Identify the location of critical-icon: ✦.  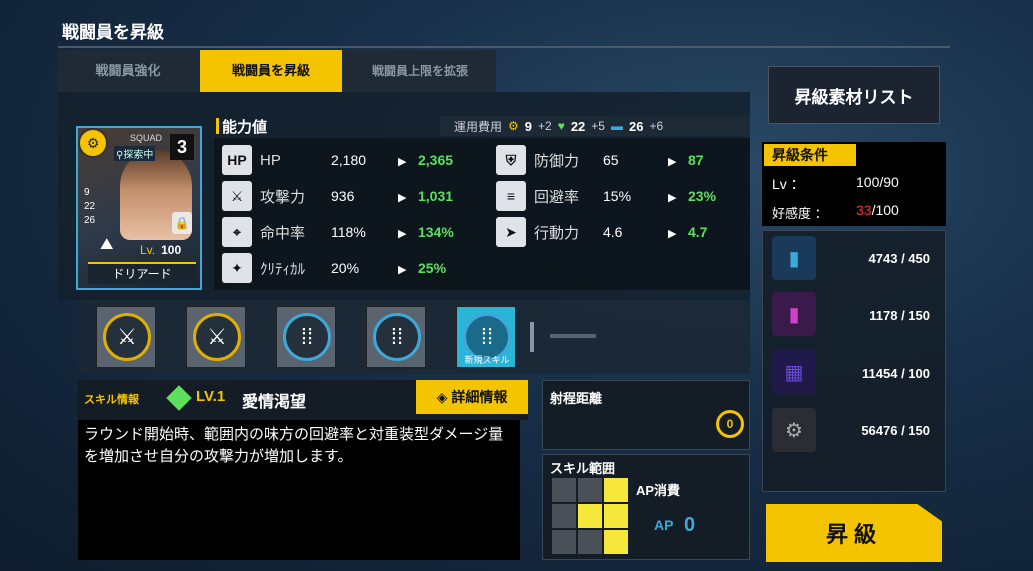
(237, 268).